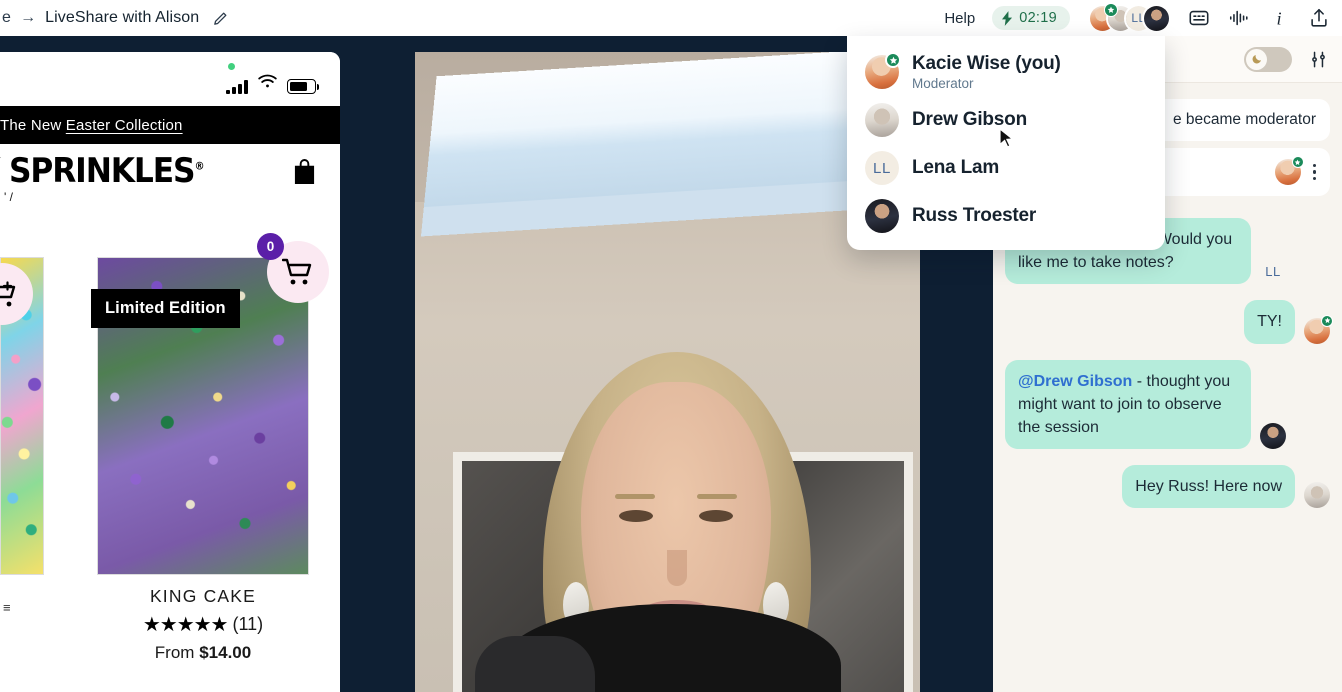 This screenshot has width=1342, height=692. I want to click on bubble-post: Hey Russ! Here now, so click(1208, 487).